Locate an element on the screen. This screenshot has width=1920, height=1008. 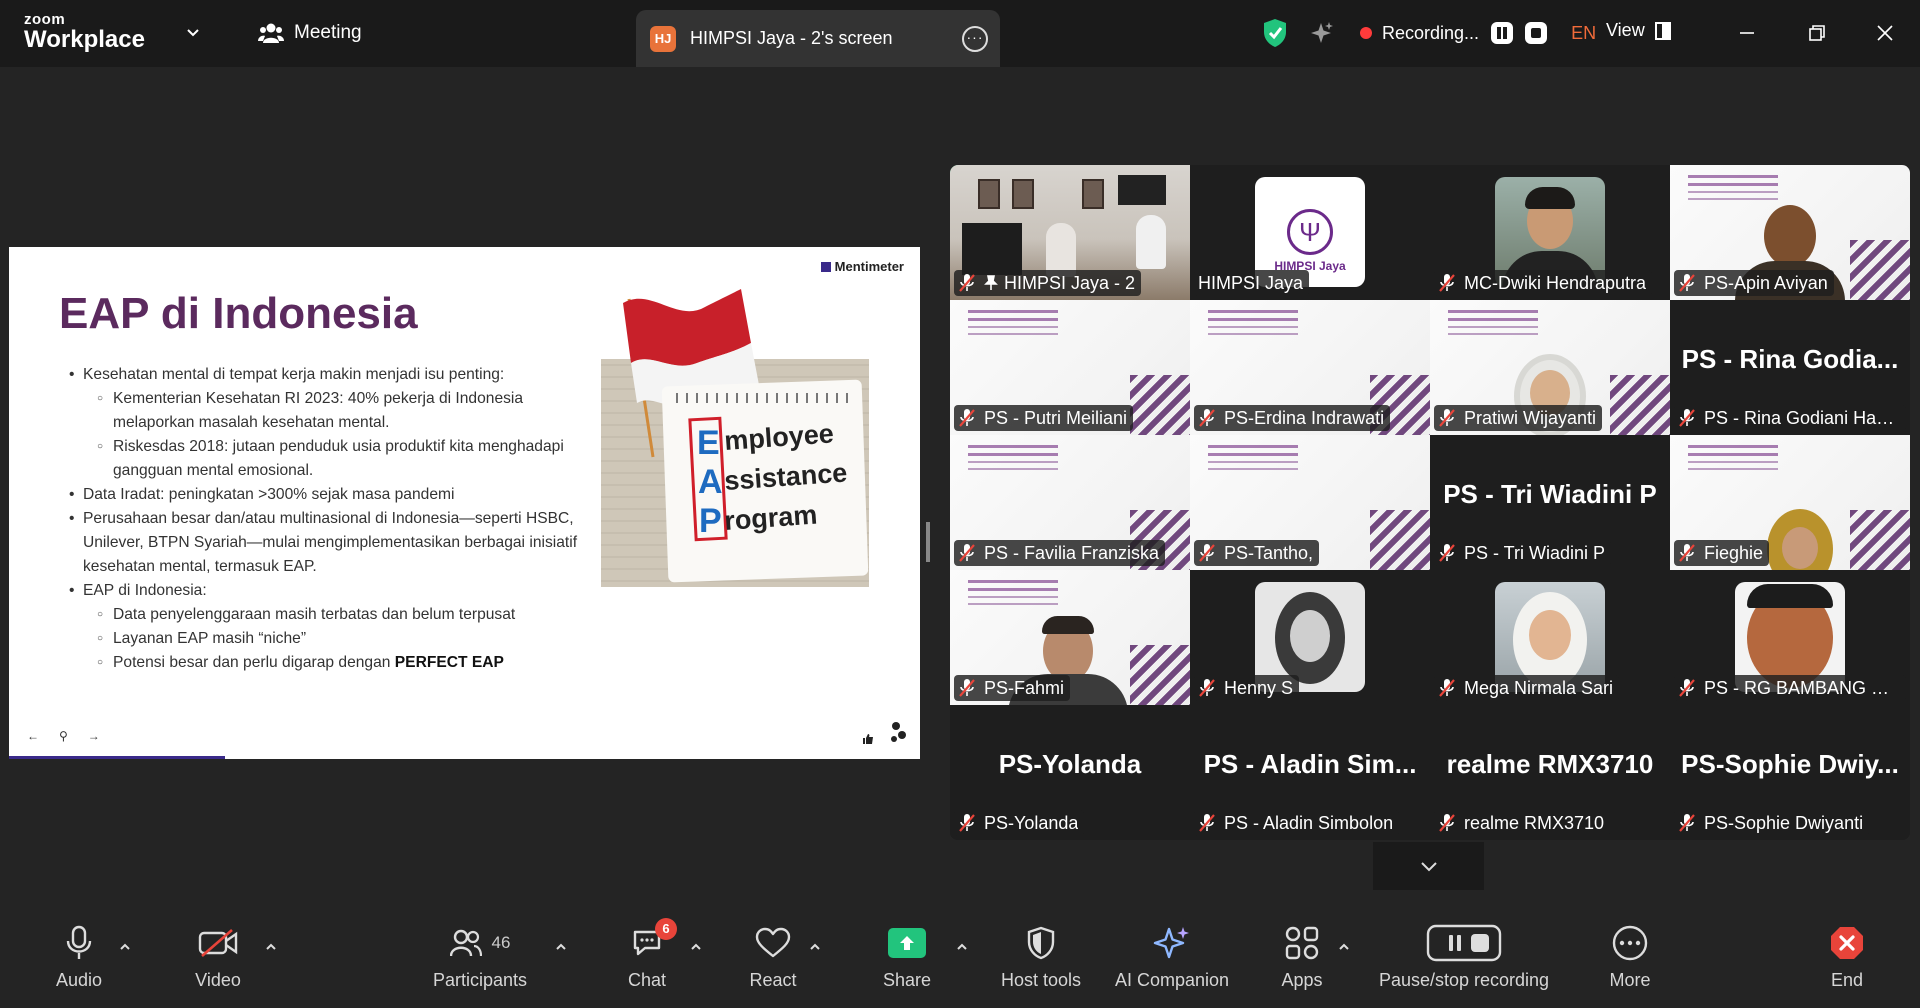
video-tile: PS - Putri Meiliani is located at coordinates (1070, 367).